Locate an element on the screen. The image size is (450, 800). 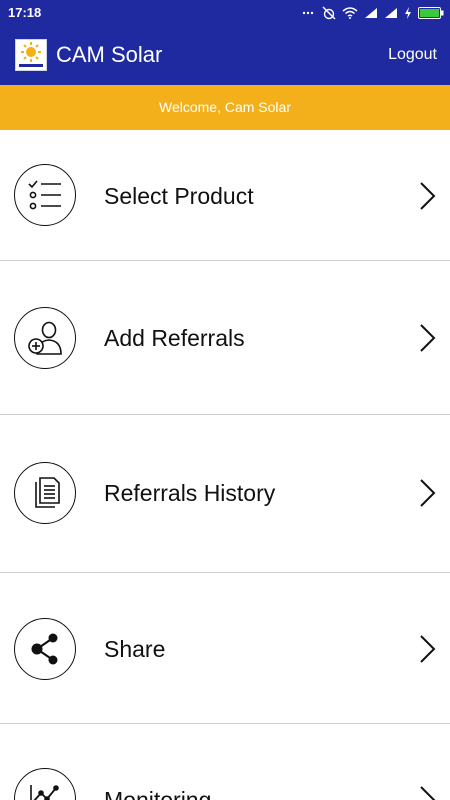
status-bar: 17:18 is located at coordinates (225, 12).